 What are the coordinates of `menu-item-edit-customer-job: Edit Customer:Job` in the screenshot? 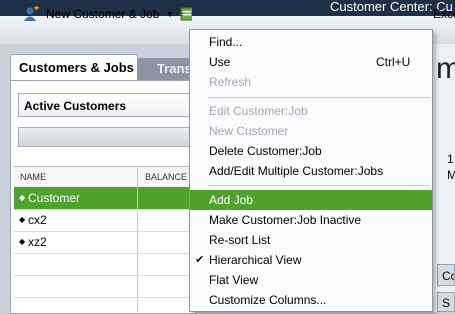 It's located at (311, 111).